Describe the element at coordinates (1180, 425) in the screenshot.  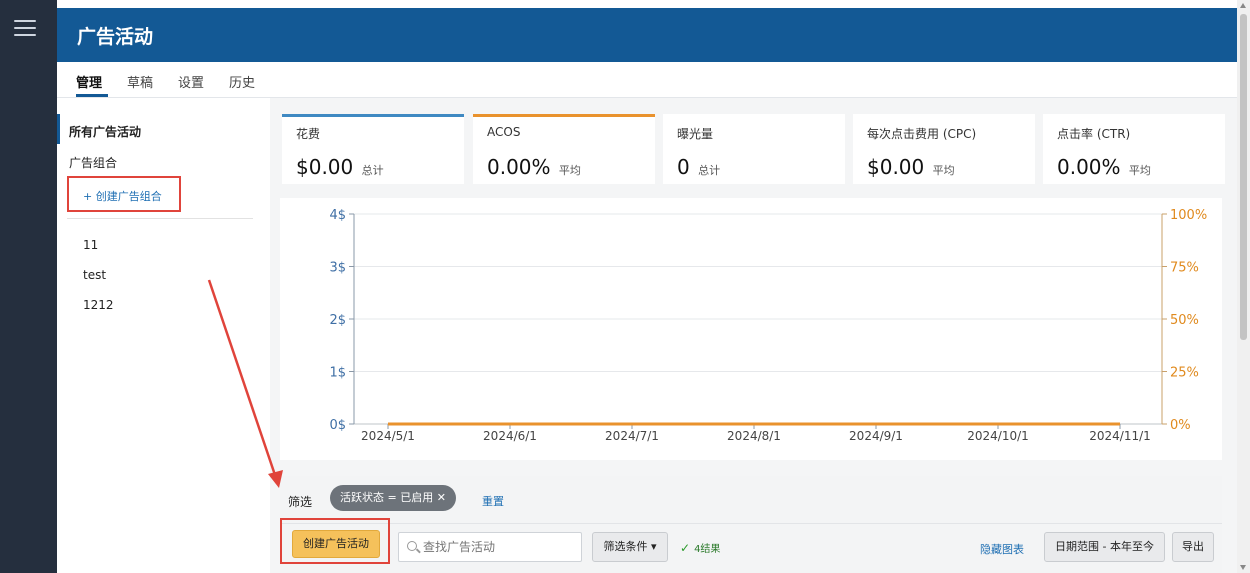
I see `right-axis-tick-label: 0%` at that location.